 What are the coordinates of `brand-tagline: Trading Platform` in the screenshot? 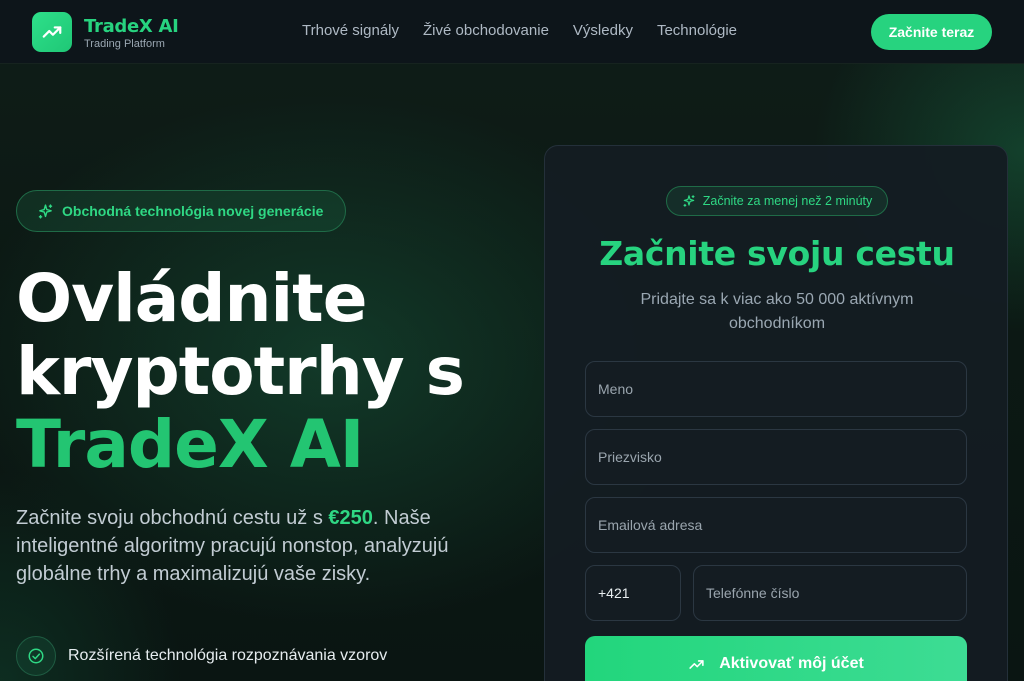 It's located at (124, 44).